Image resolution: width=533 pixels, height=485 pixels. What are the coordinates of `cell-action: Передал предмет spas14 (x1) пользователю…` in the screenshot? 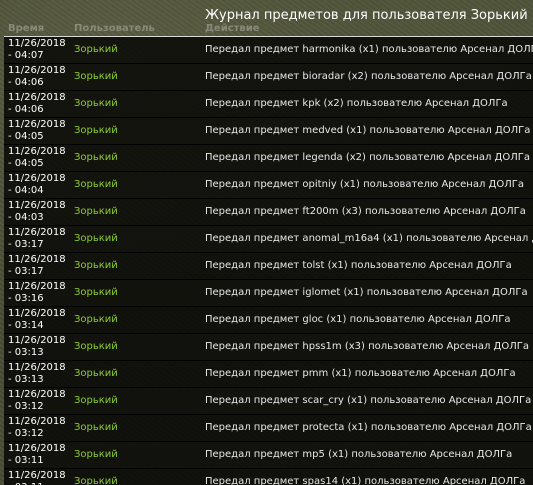 It's located at (365, 480).